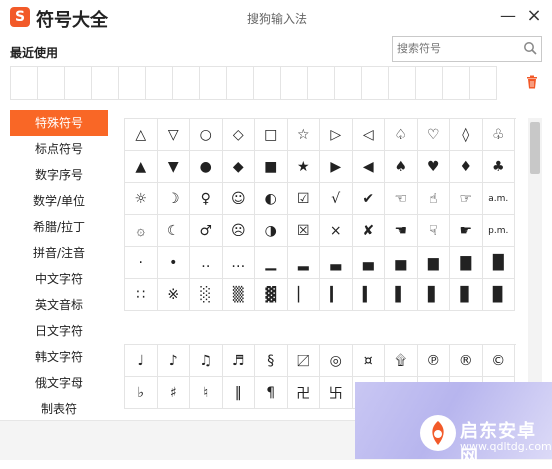 Image resolution: width=552 pixels, height=469 pixels. Describe the element at coordinates (271, 135) in the screenshot. I see `symbol-cell: □` at that location.